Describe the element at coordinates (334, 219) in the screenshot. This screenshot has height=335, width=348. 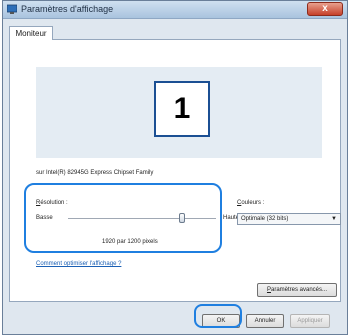
I see `chevron-down-icon: ▼` at that location.